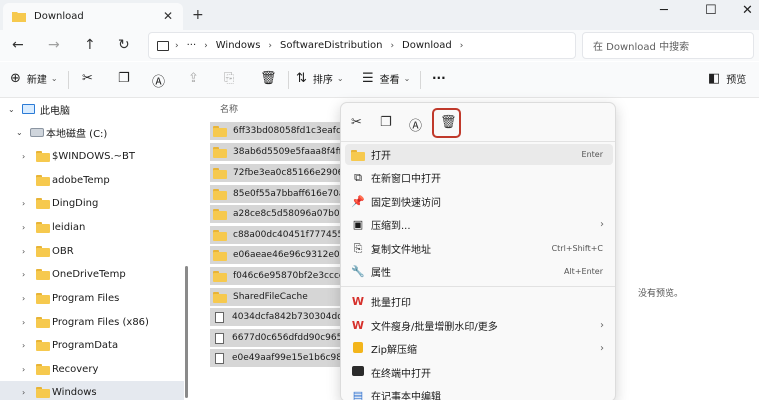 This screenshot has width=759, height=400. I want to click on delete-button: 🗑, so click(271, 78).